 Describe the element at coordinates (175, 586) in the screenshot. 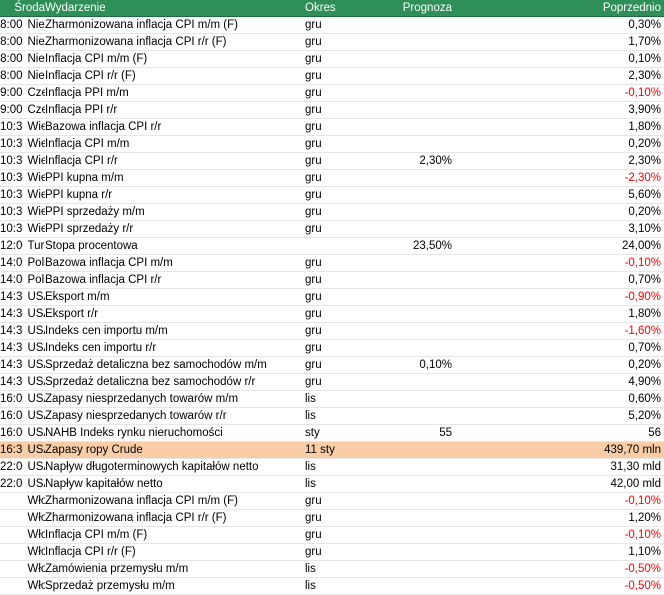

I see `event-cell: Sprzedaż przemysłu m/m` at that location.